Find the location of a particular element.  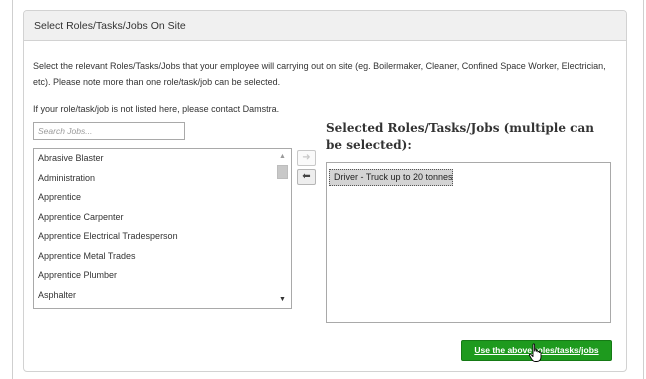

arrow-left-icon: ⬅ is located at coordinates (306, 176).